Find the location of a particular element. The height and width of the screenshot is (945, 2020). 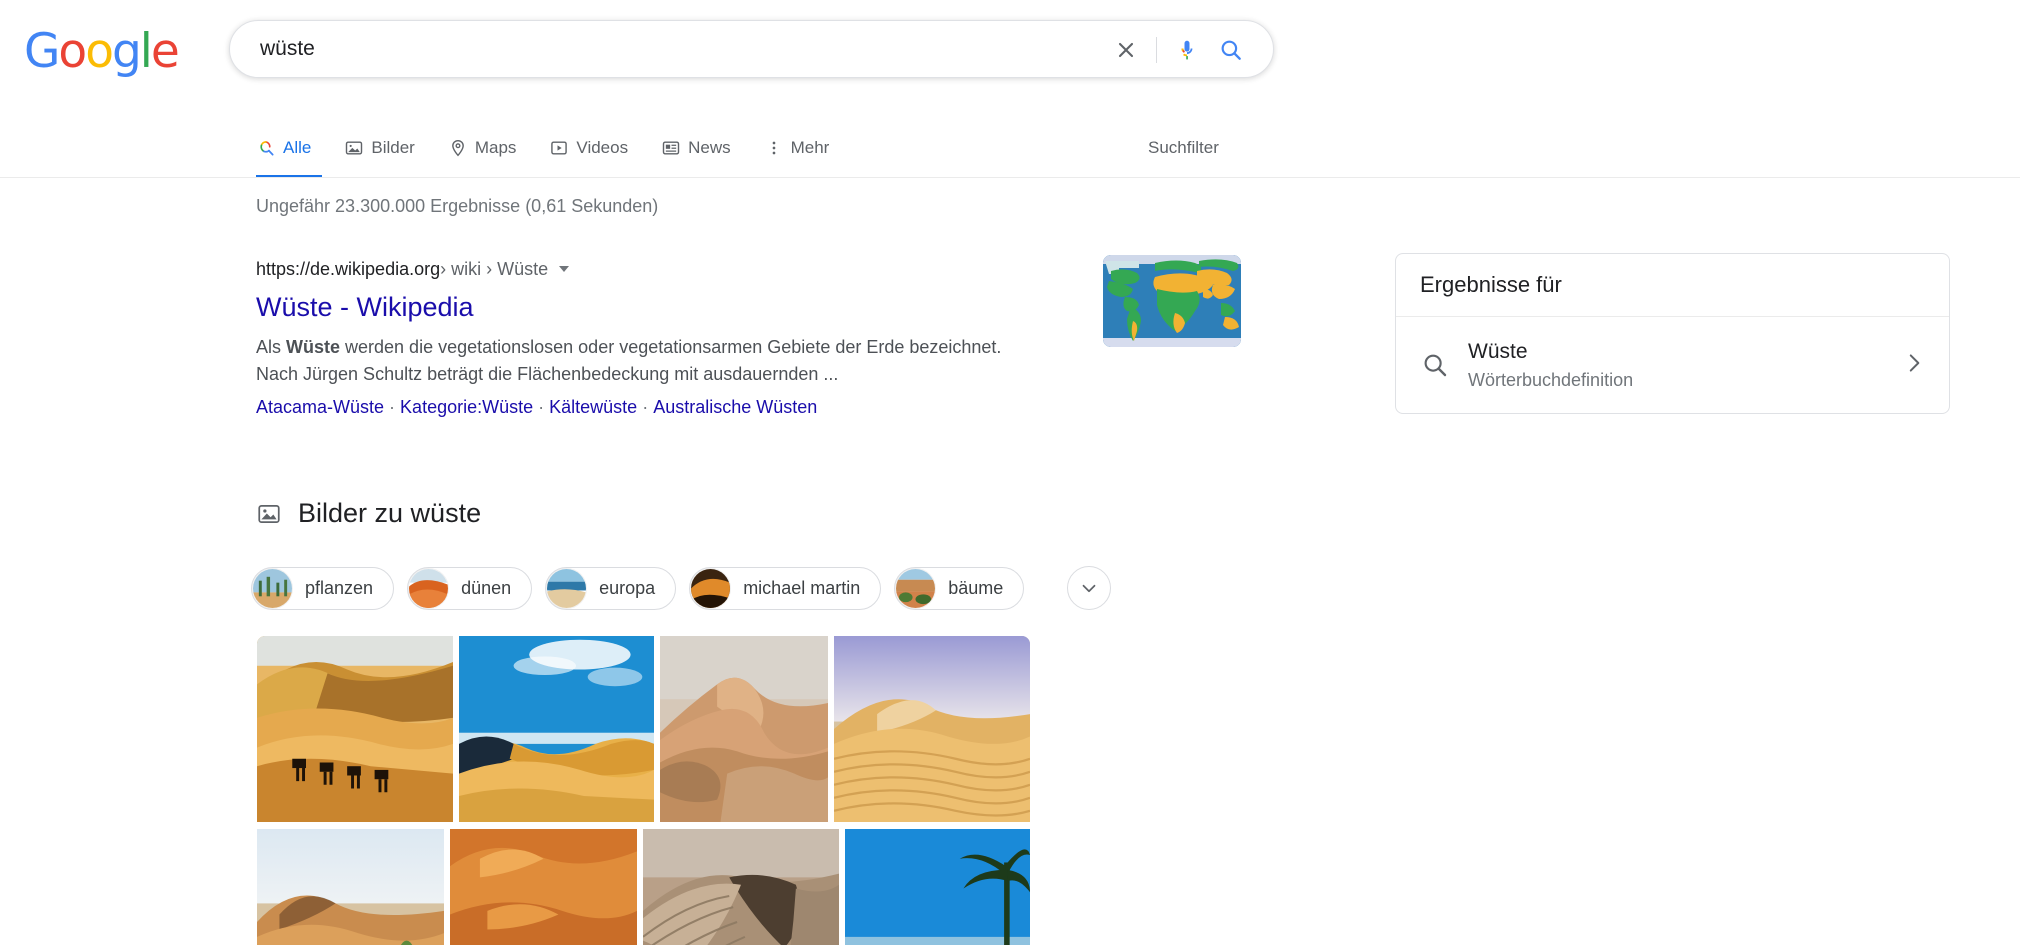

chip-label: dünen is located at coordinates (486, 587).